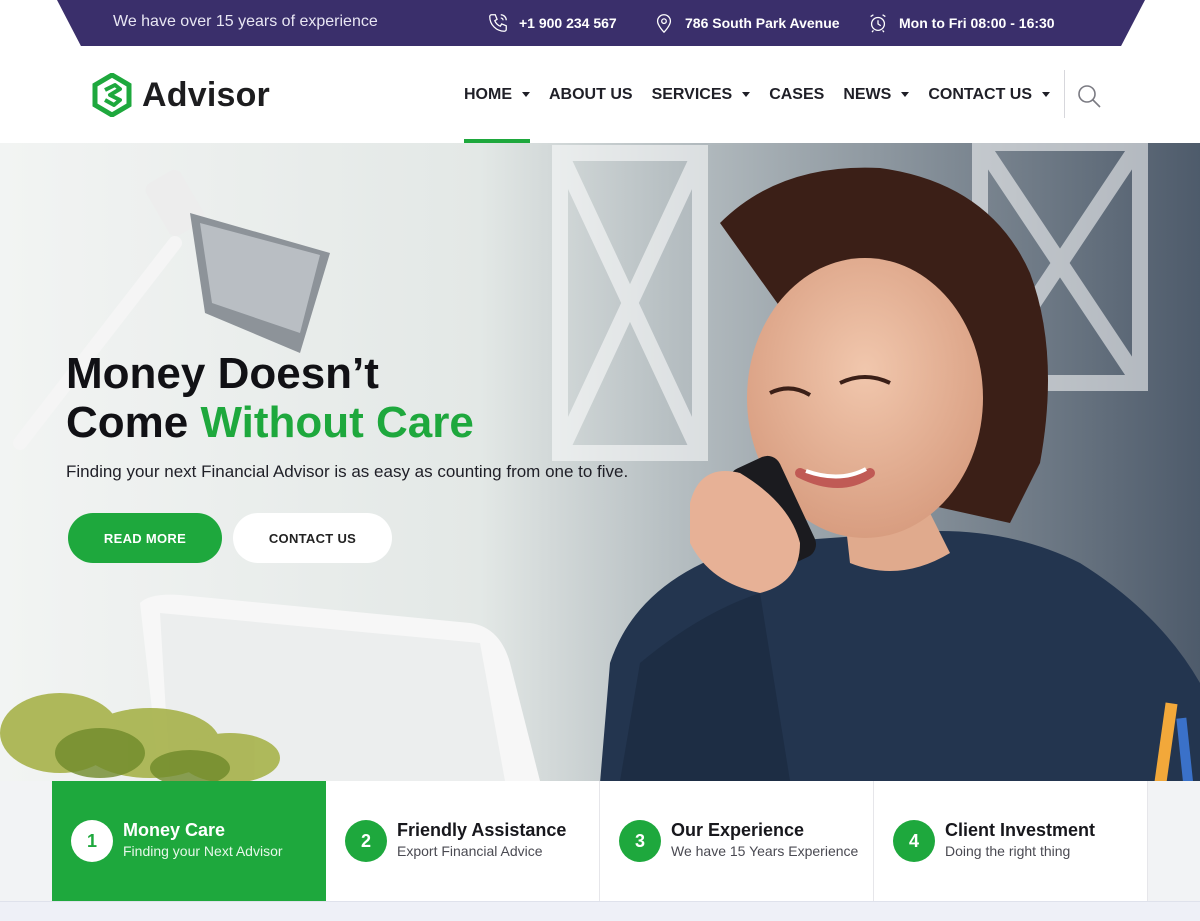 Image resolution: width=1200 pixels, height=921 pixels. What do you see at coordinates (568, 23) in the screenshot?
I see `phone-number: +1 900 234 567` at bounding box center [568, 23].